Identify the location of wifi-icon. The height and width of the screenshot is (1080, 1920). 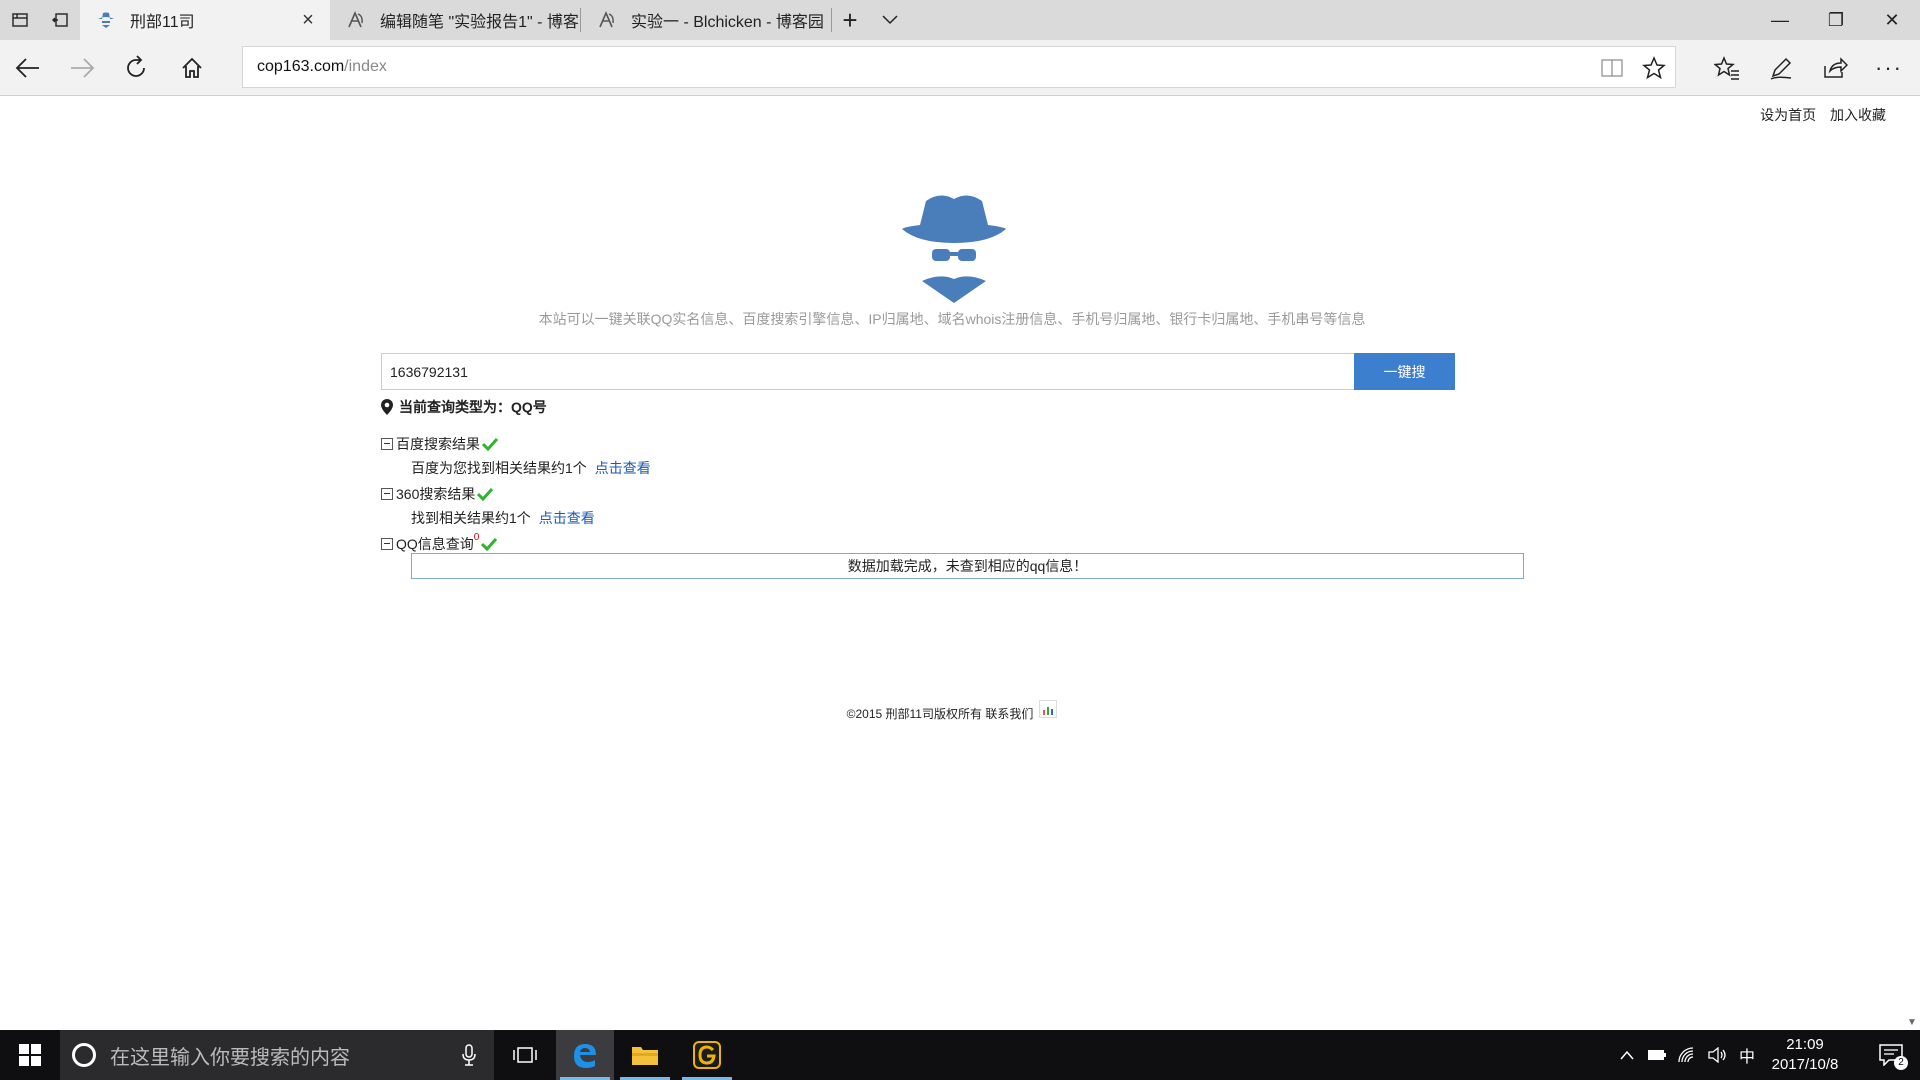
(1687, 1055).